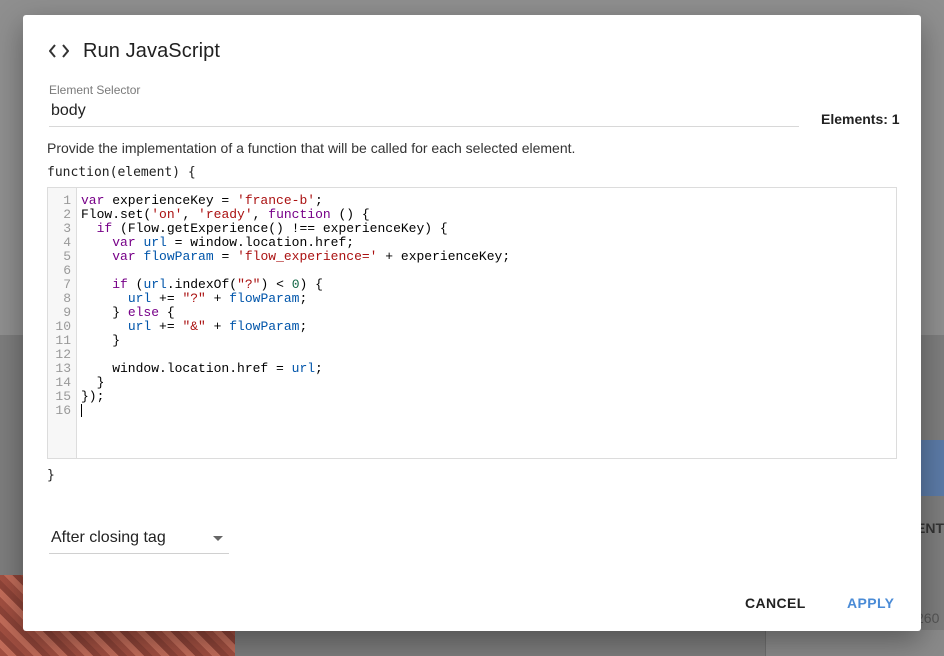 Image resolution: width=944 pixels, height=656 pixels. I want to click on code-line: });, so click(488, 397).